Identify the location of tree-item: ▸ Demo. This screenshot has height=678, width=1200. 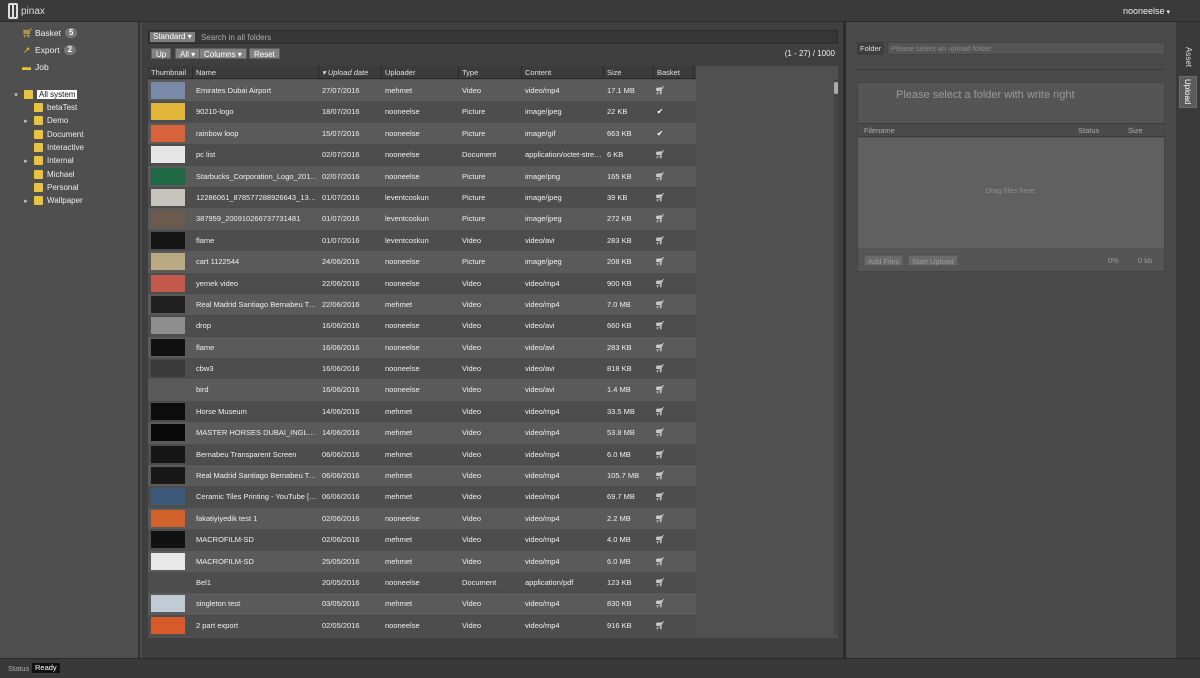
(45, 120).